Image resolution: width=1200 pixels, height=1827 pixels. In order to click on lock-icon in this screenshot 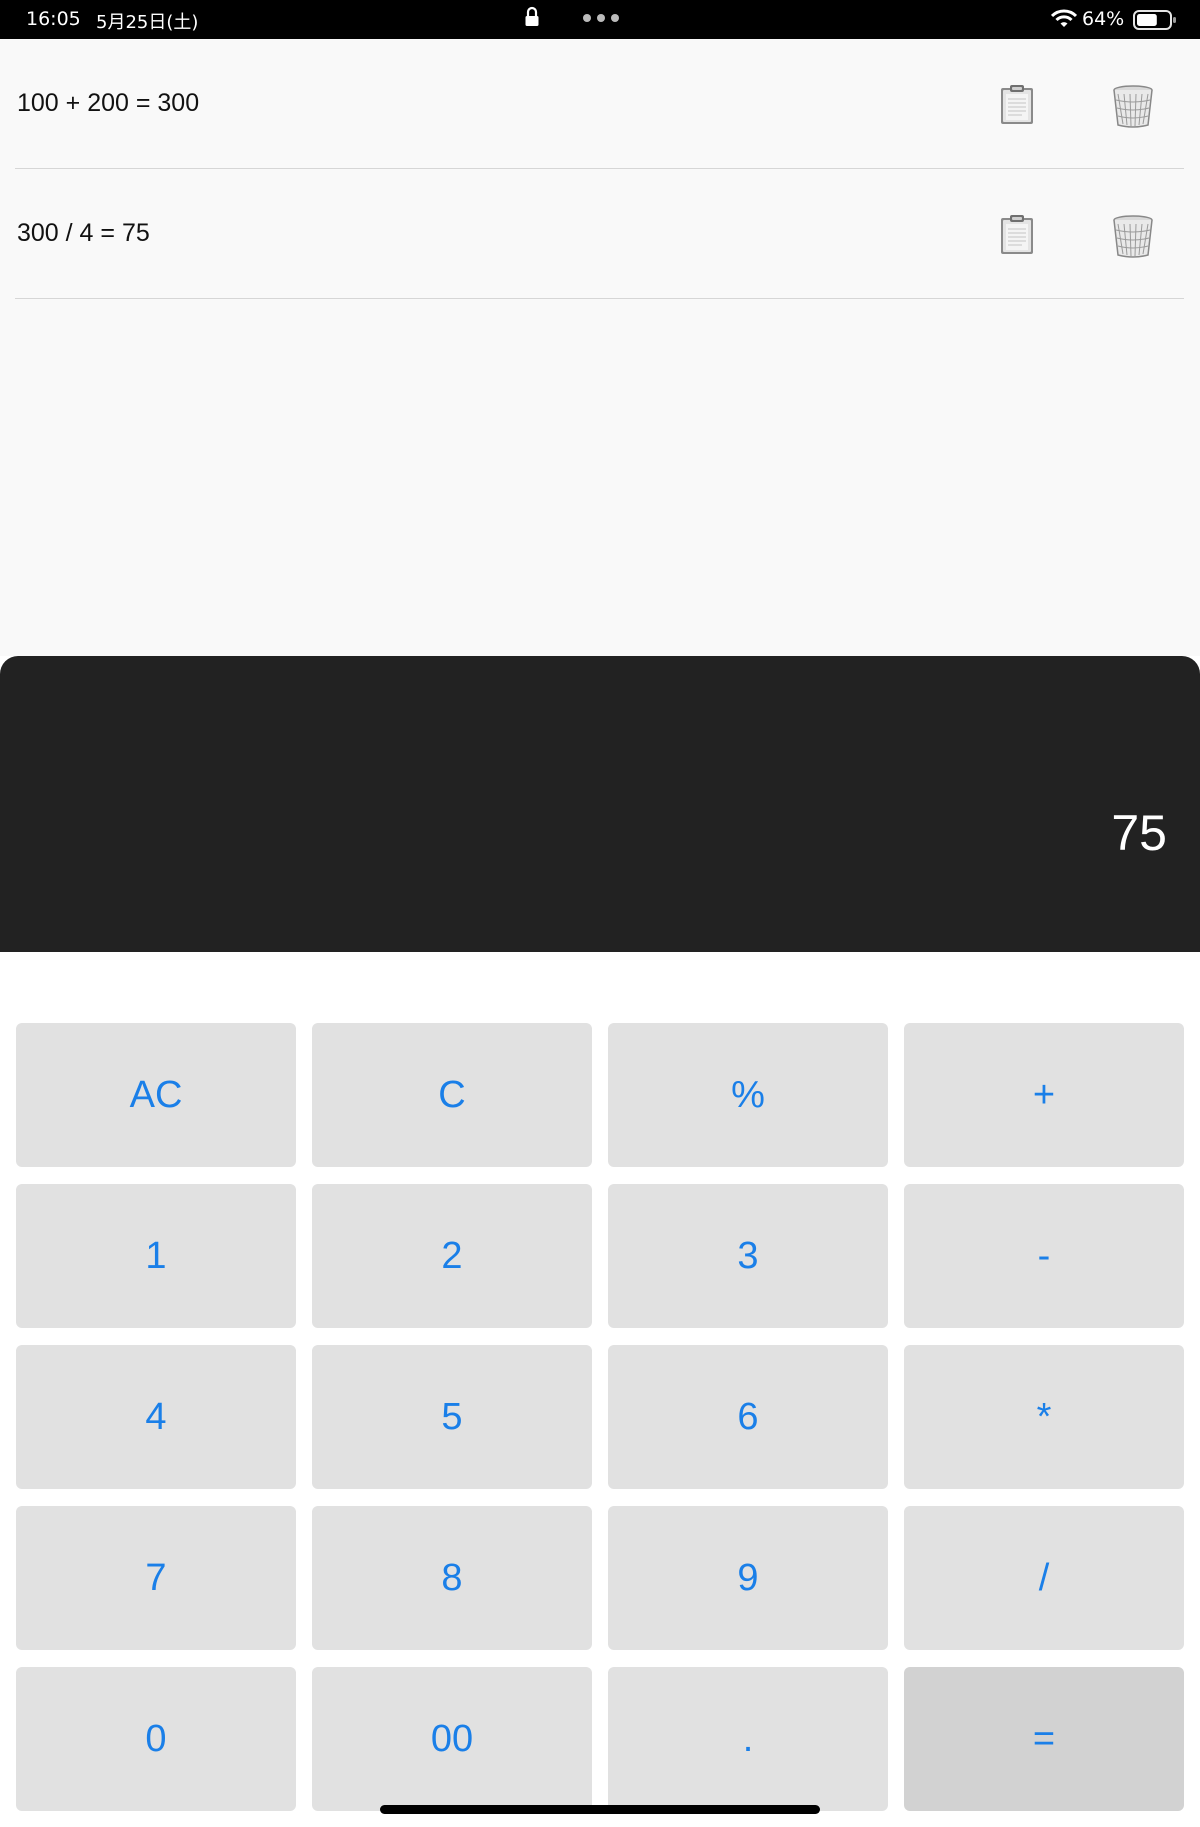, I will do `click(532, 16)`.